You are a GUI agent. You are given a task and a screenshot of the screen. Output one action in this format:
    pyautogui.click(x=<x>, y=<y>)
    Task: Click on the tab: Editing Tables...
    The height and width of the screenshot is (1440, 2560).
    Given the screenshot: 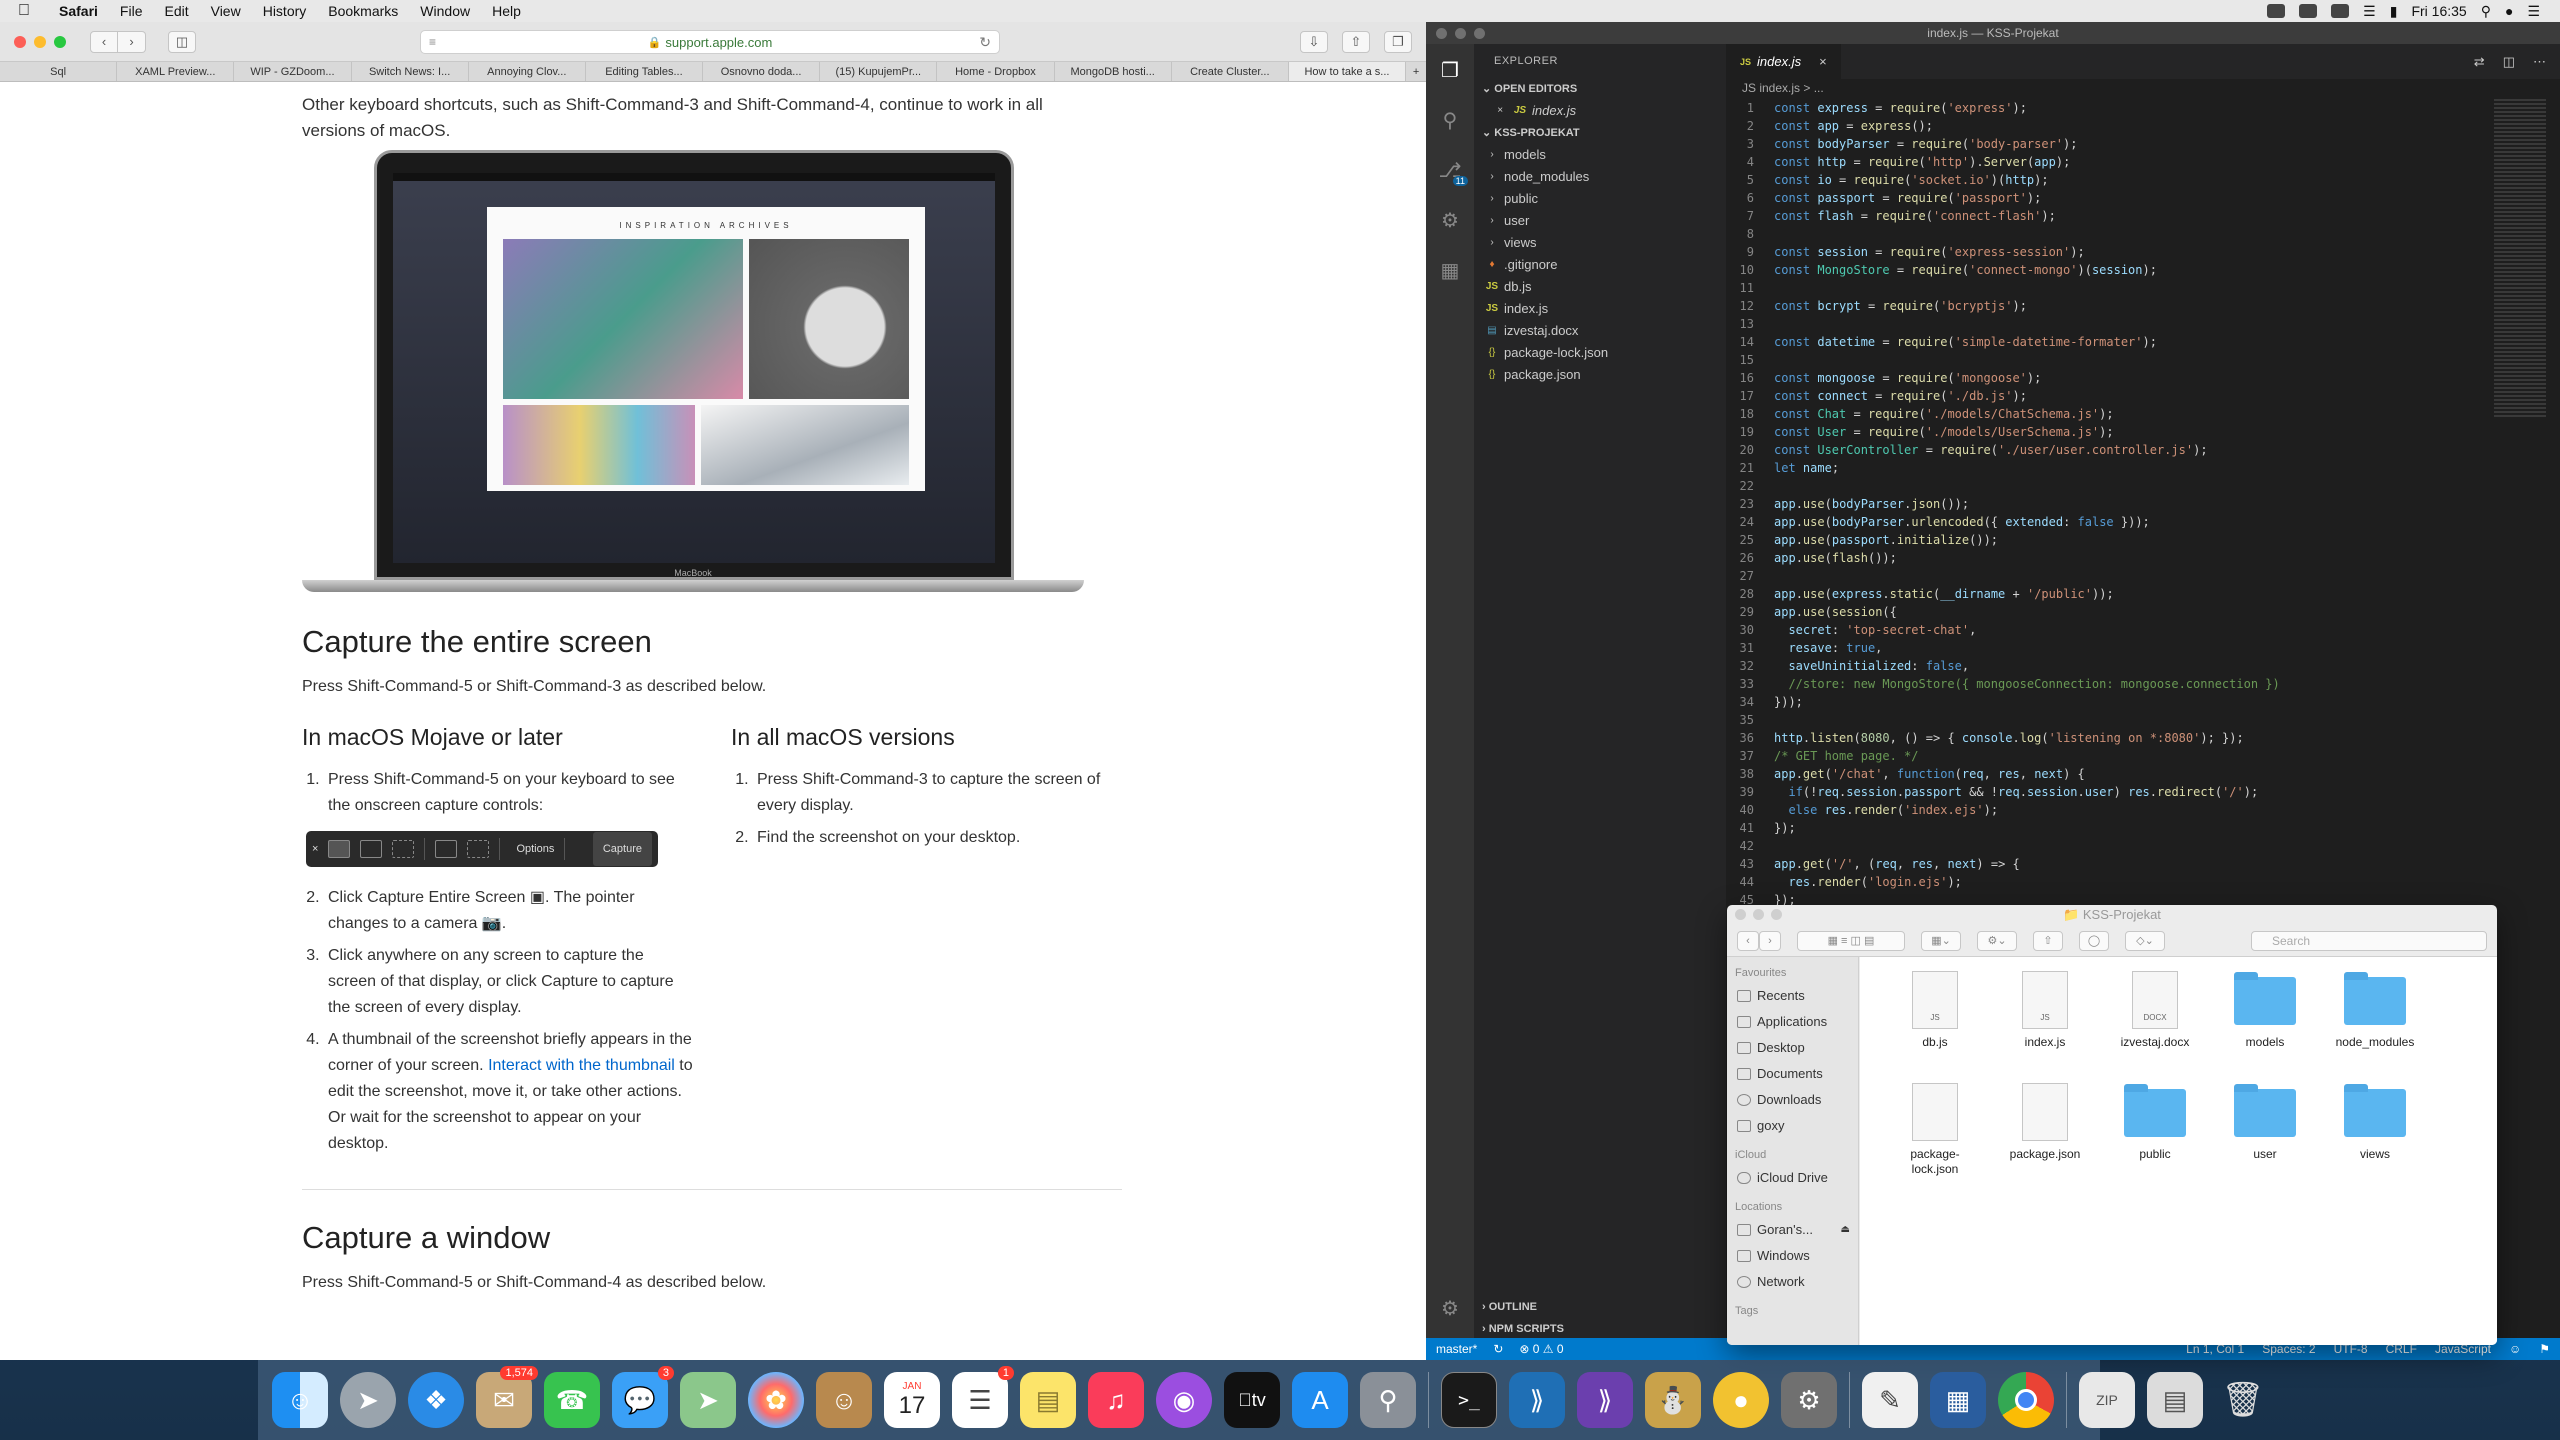 What is the action you would take?
    pyautogui.click(x=645, y=71)
    